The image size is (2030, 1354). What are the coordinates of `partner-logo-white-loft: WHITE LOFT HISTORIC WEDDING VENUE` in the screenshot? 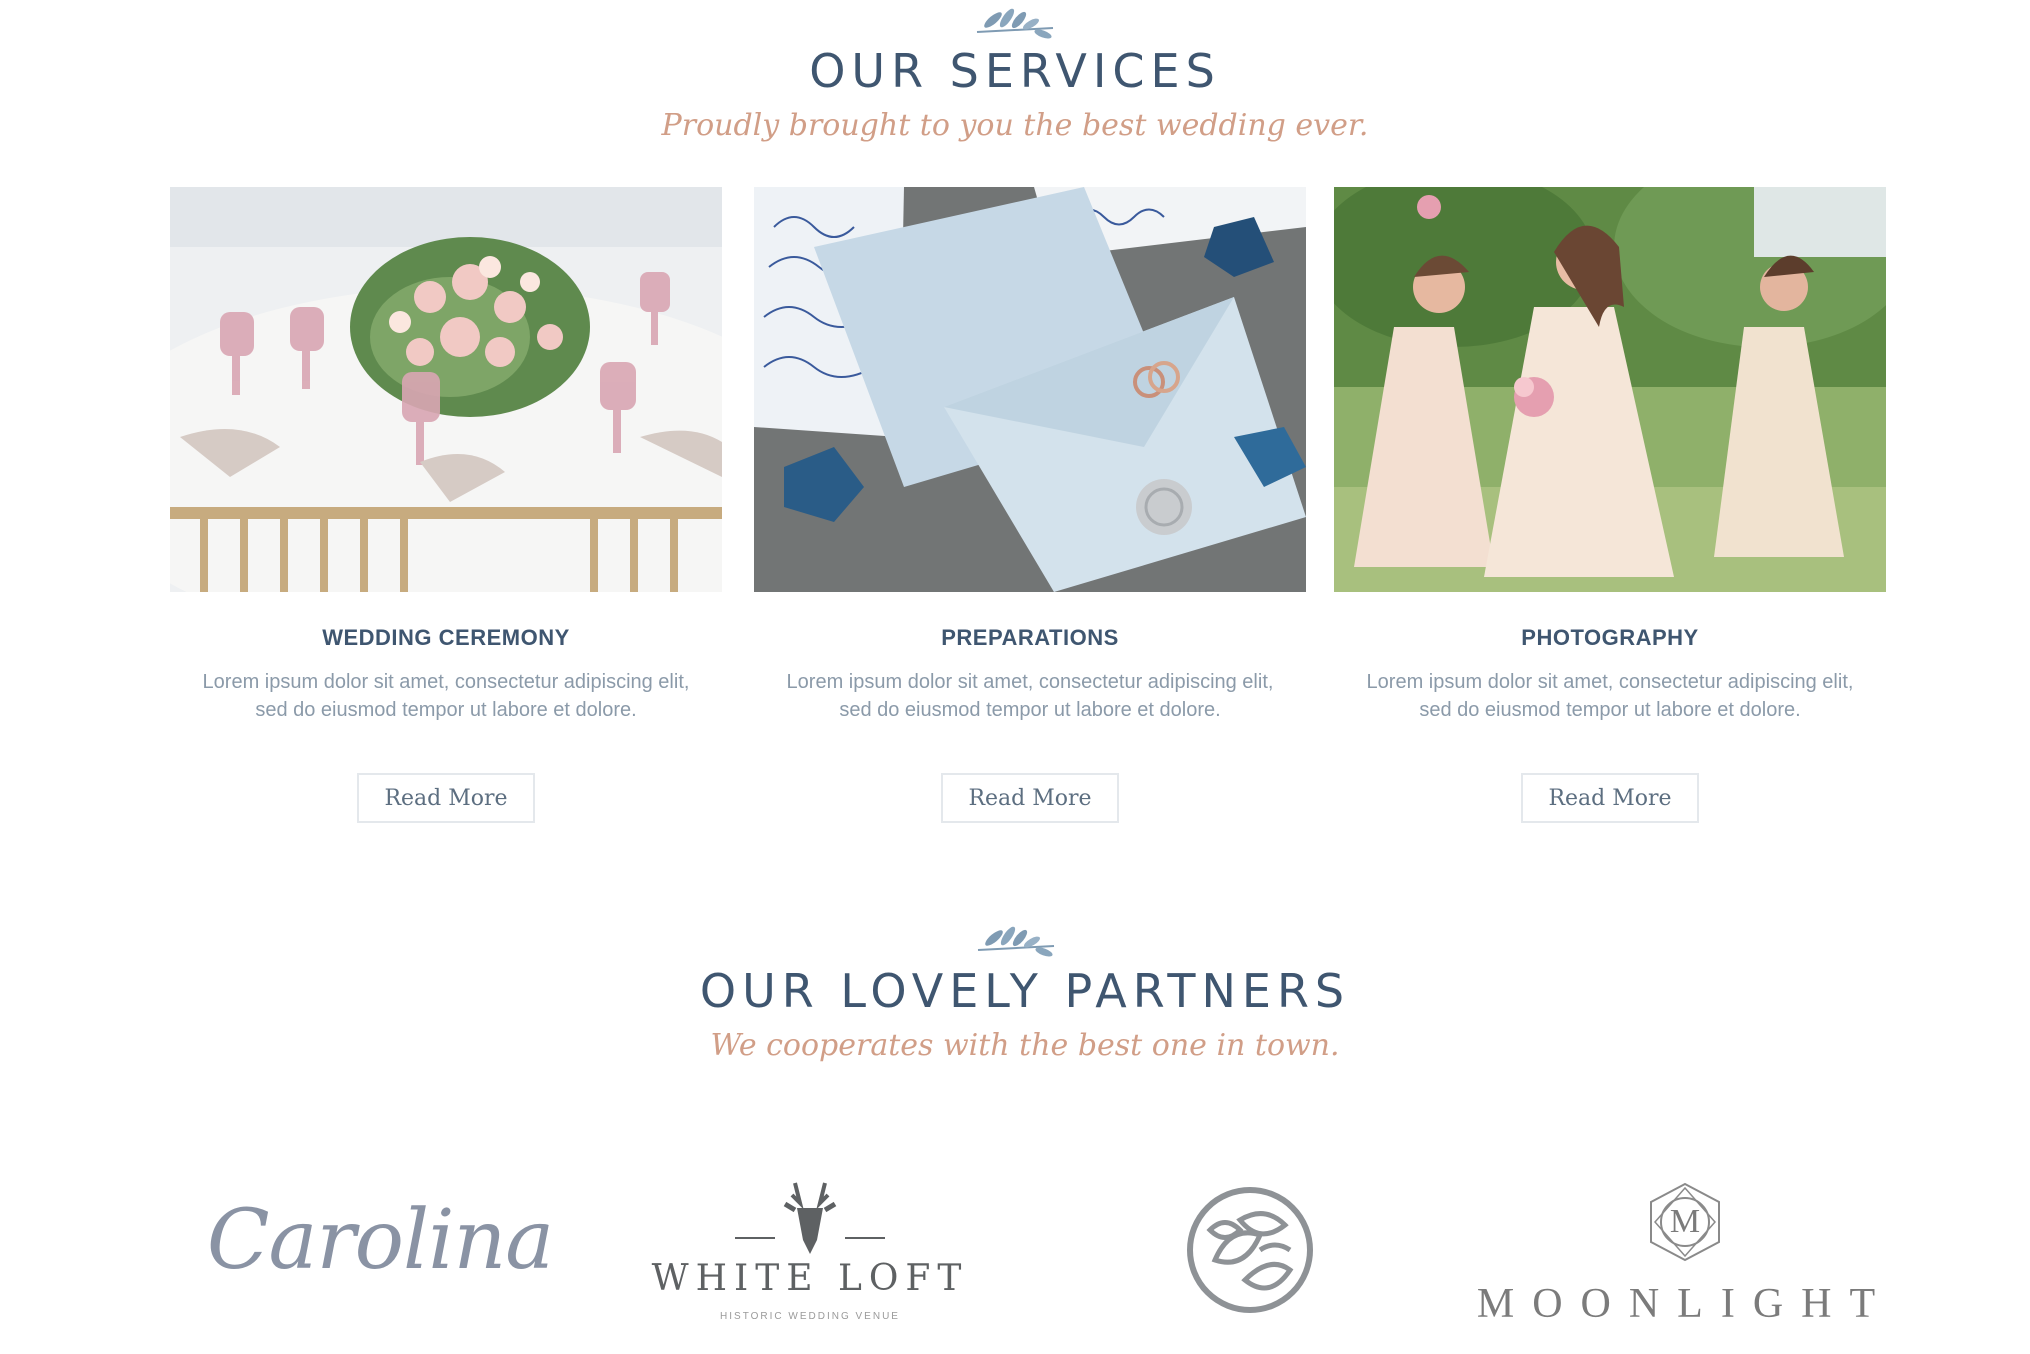 It's located at (810, 1250).